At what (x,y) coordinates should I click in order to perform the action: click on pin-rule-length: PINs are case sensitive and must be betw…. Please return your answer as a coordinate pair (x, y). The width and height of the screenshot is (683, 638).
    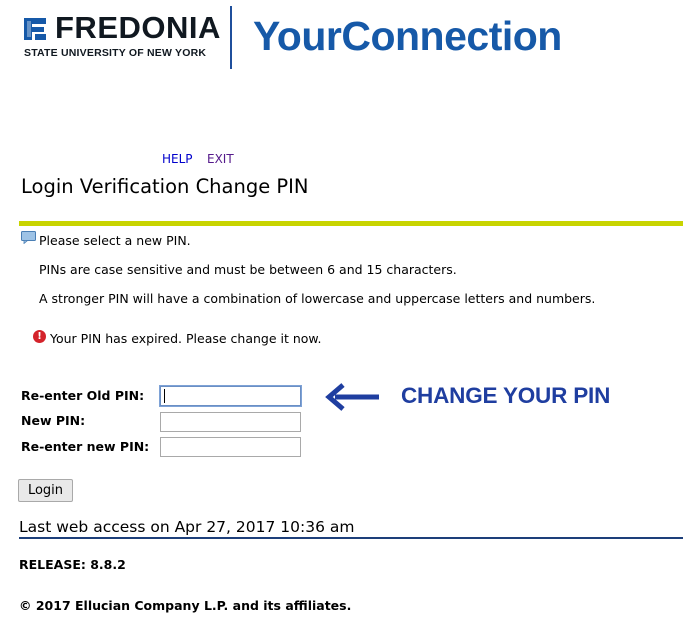
    Looking at the image, I should click on (248, 269).